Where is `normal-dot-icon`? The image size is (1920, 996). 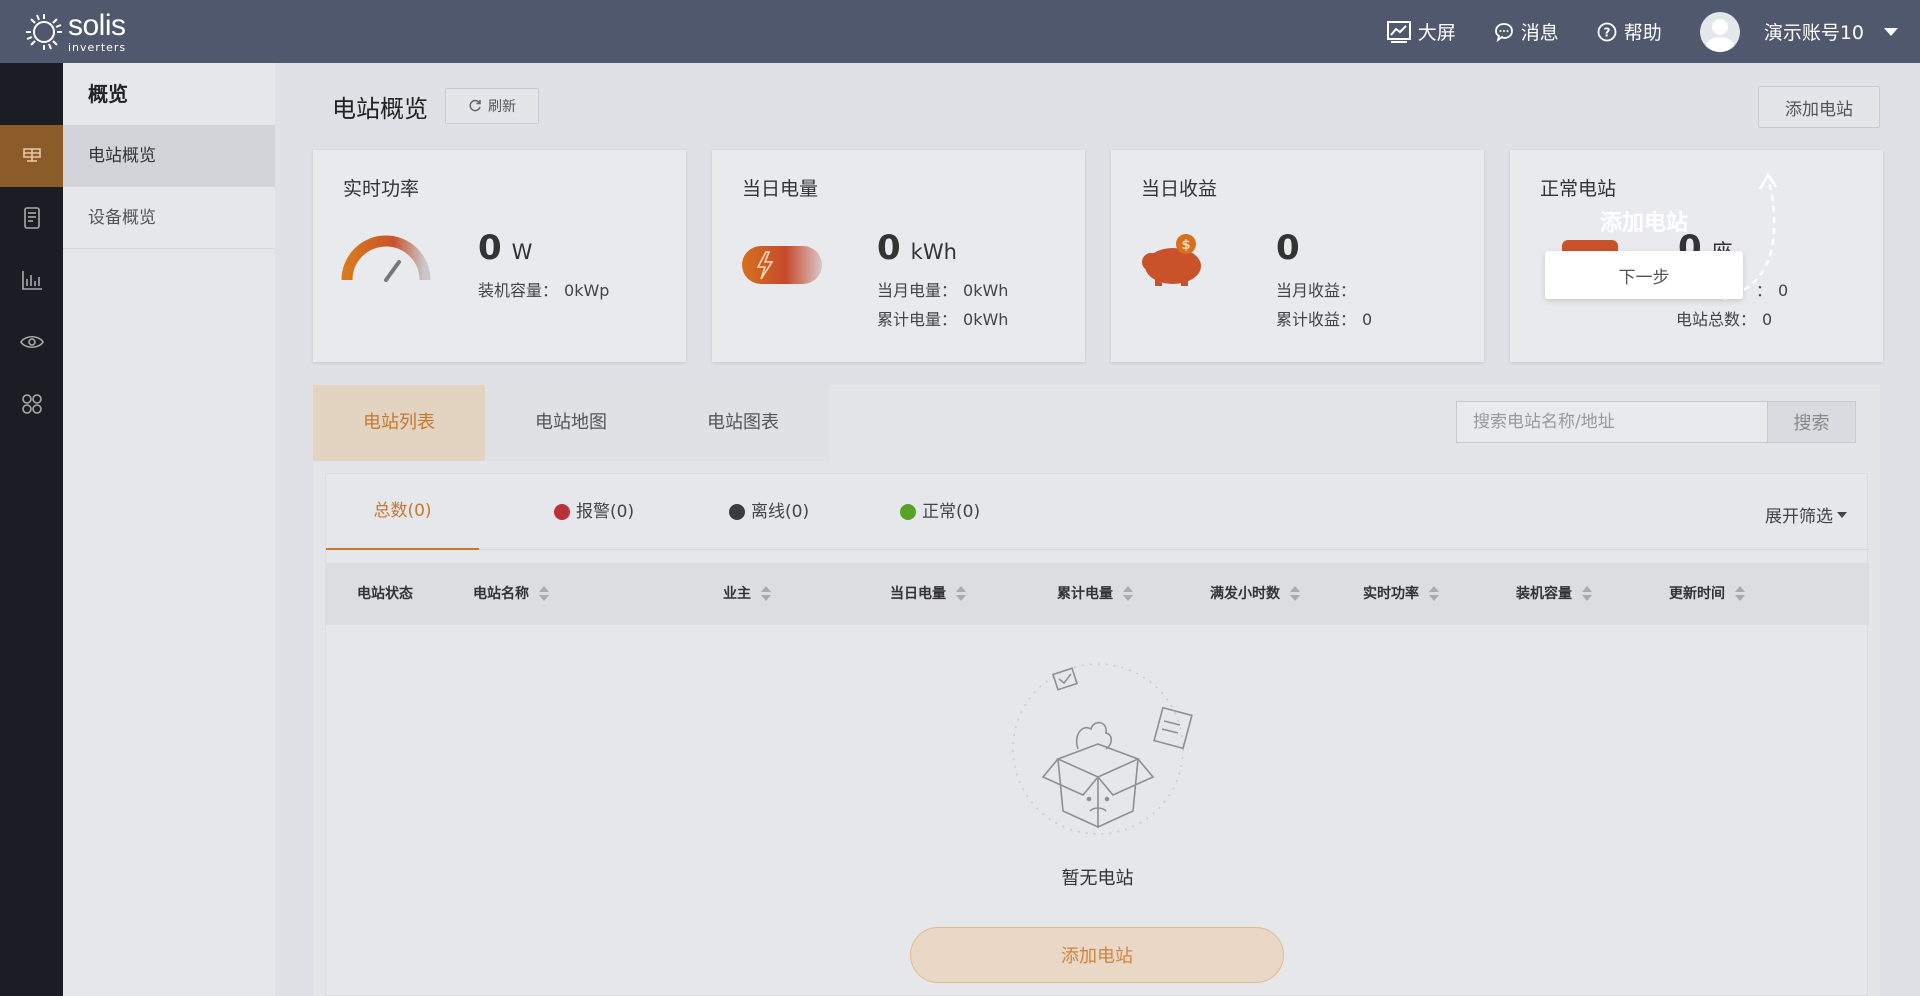
normal-dot-icon is located at coordinates (908, 512).